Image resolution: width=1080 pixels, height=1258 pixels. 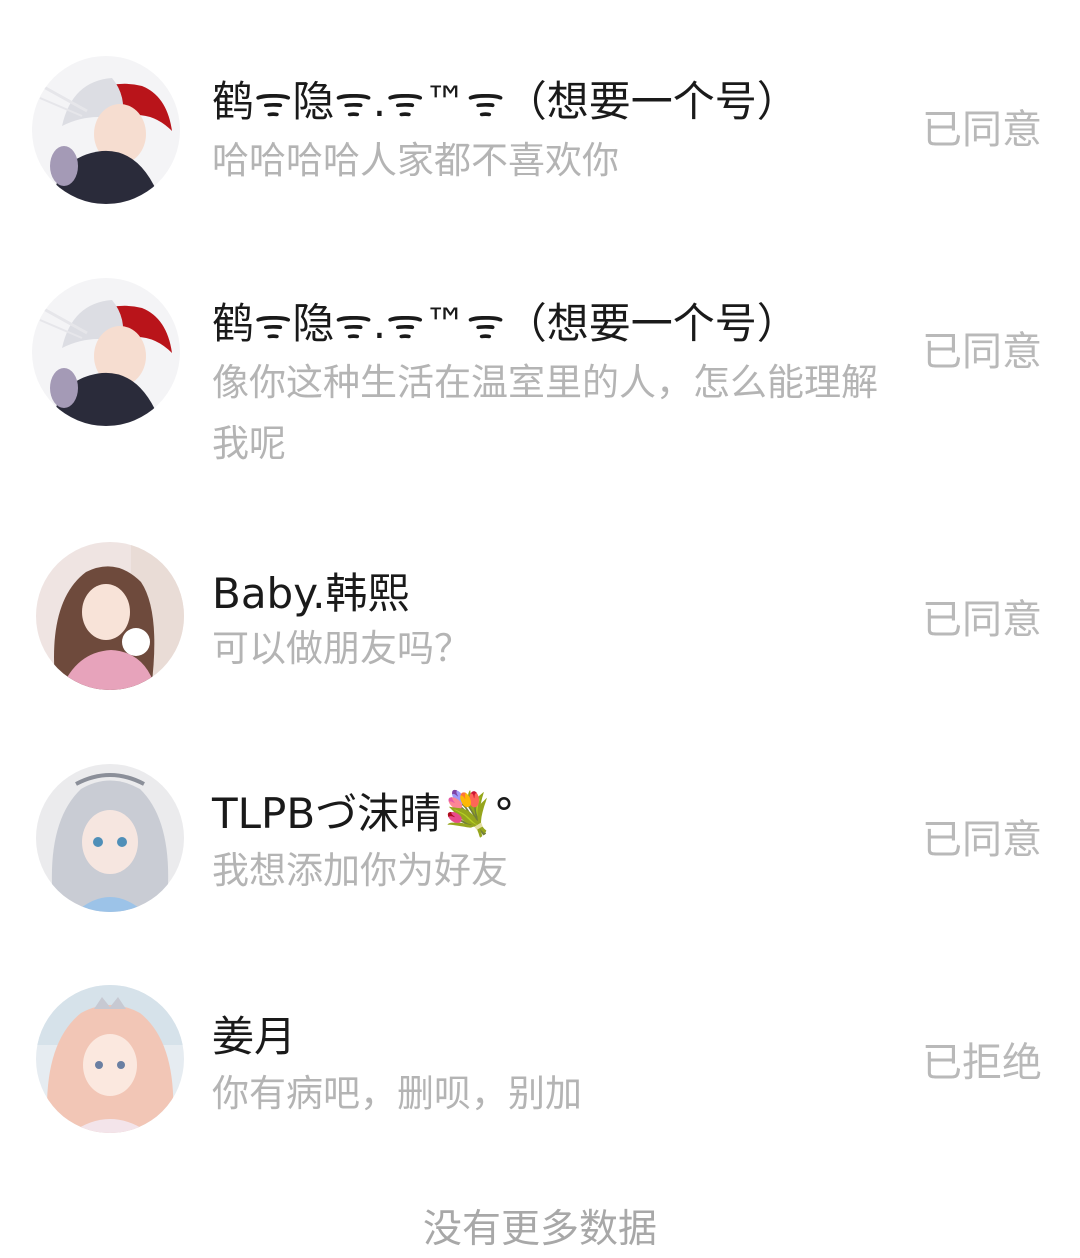 I want to click on request-message: 你有病吧，删呗，别加, so click(x=397, y=1093).